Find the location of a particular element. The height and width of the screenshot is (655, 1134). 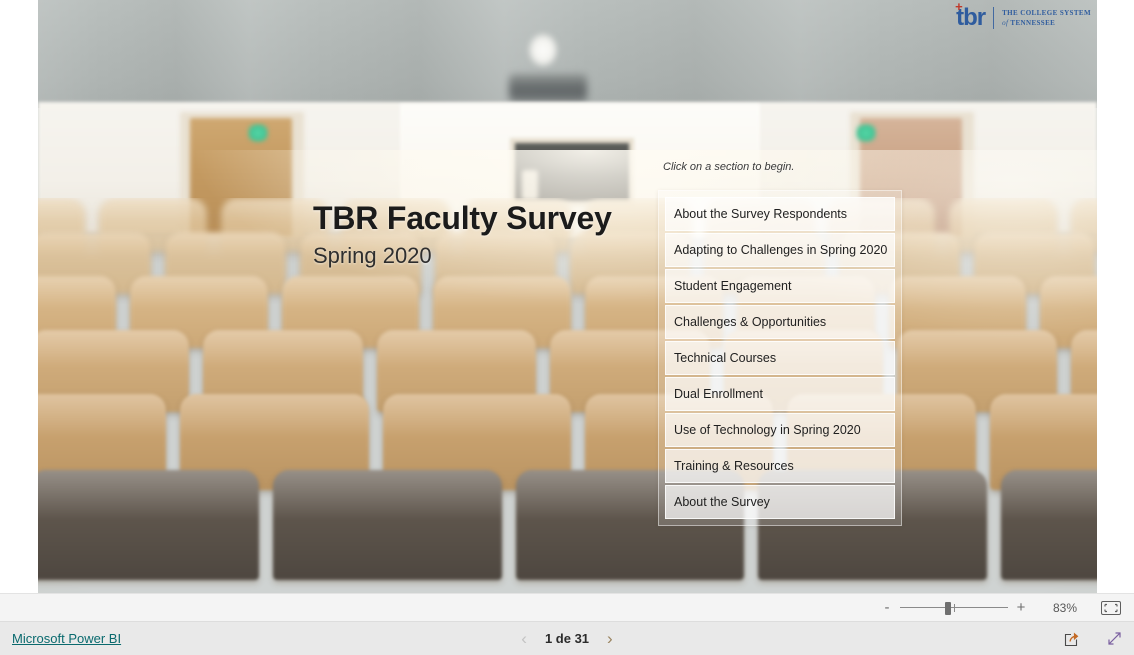

nav-item-label: Training & Resources is located at coordinates (734, 466).